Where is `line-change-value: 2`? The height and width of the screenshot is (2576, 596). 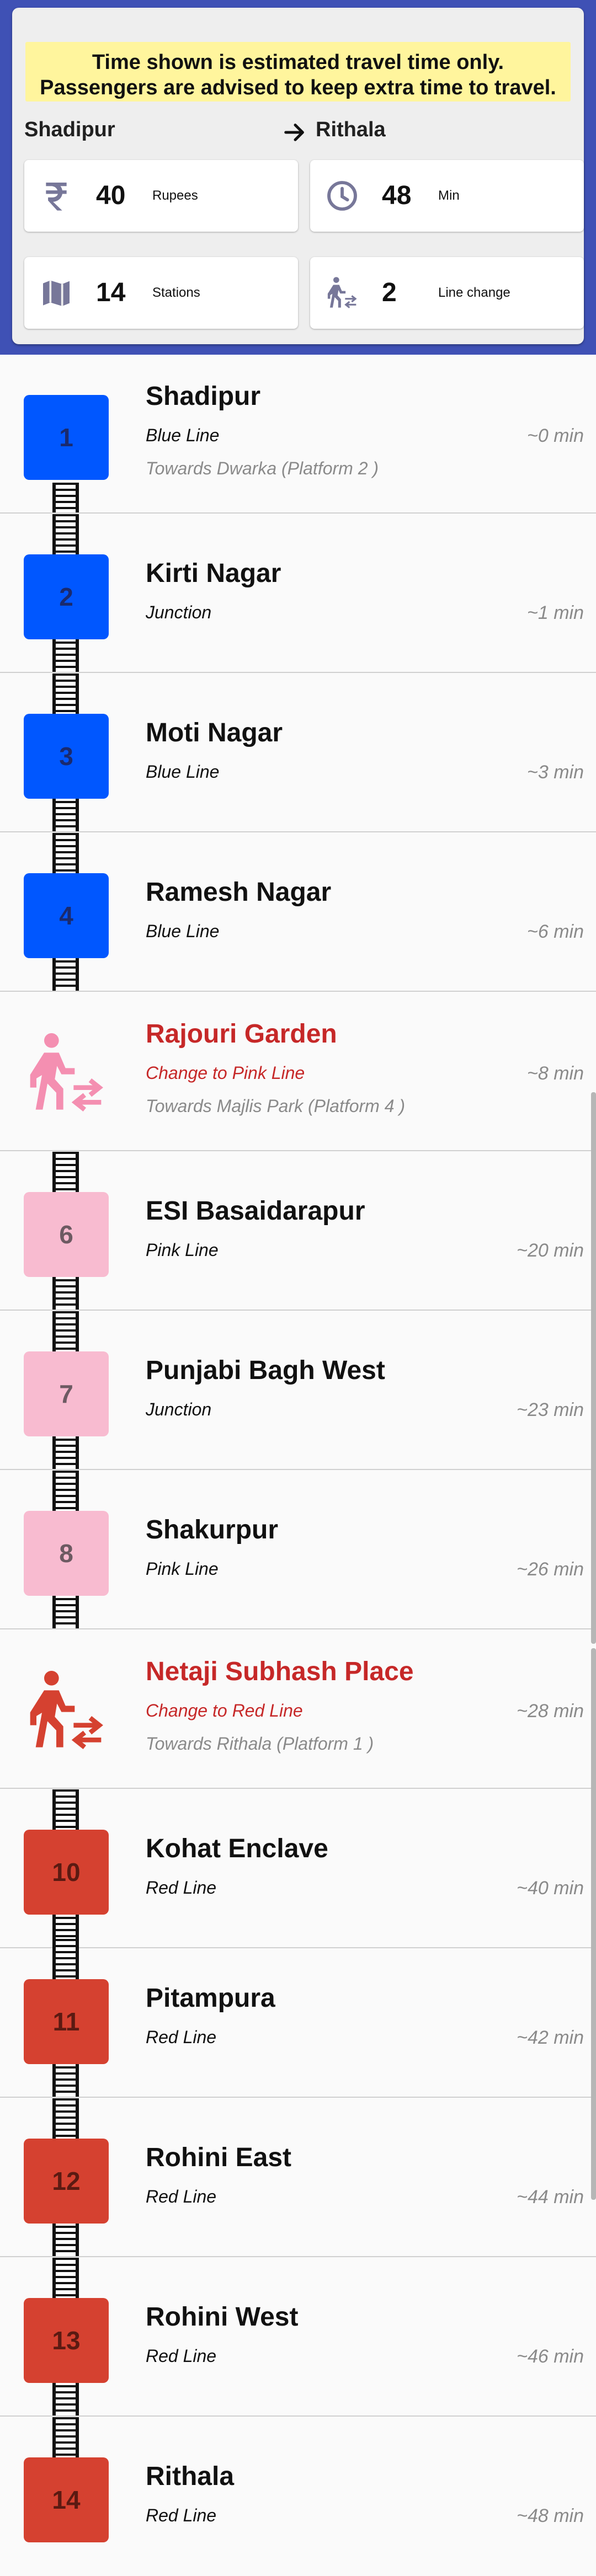
line-change-value: 2 is located at coordinates (389, 292).